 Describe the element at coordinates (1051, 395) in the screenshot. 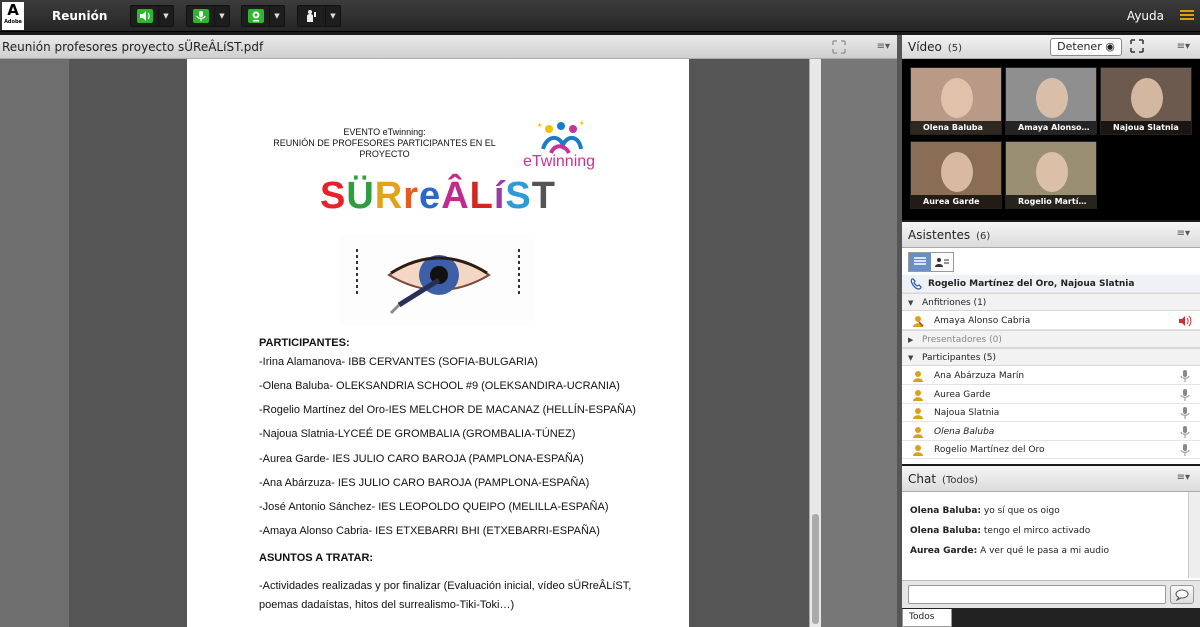

I see `list-item: Aurea Garde` at that location.